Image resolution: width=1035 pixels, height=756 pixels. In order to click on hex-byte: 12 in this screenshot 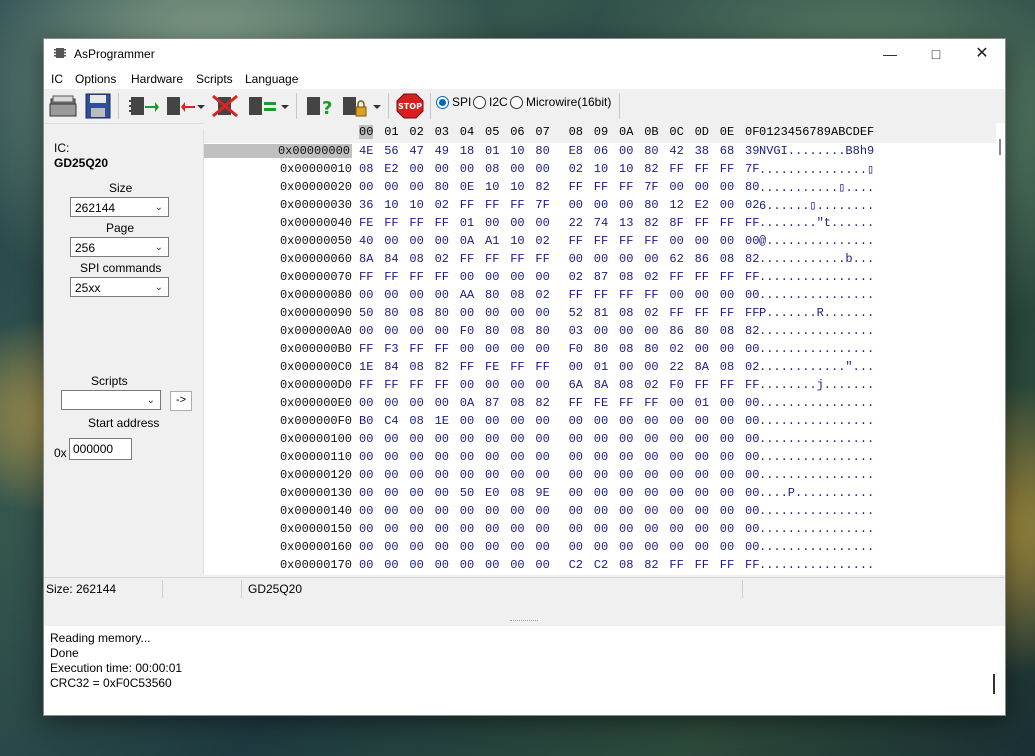, I will do `click(676, 205)`.